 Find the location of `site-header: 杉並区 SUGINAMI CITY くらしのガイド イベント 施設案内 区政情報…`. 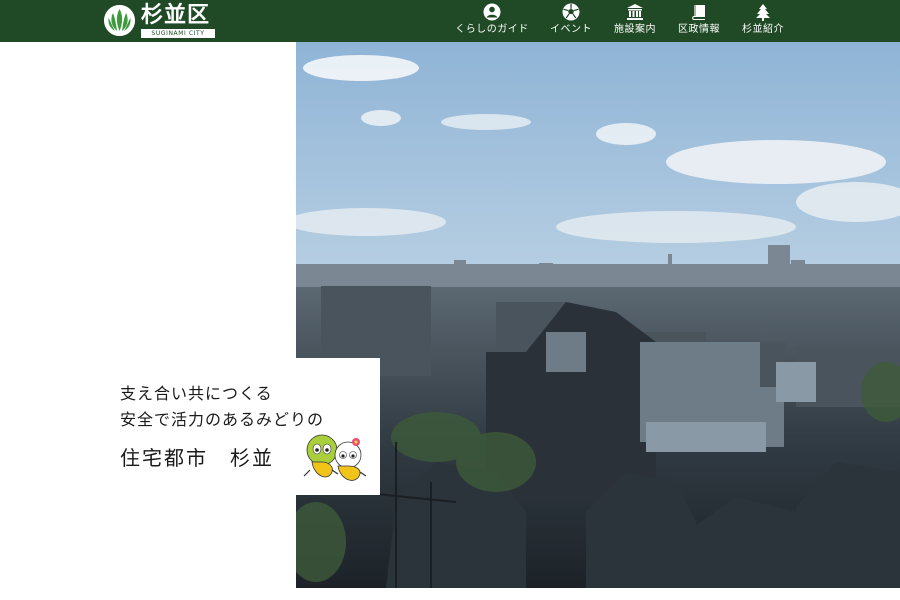

site-header: 杉並区 SUGINAMI CITY くらしのガイド イベント 施設案内 区政情報… is located at coordinates (450, 21).